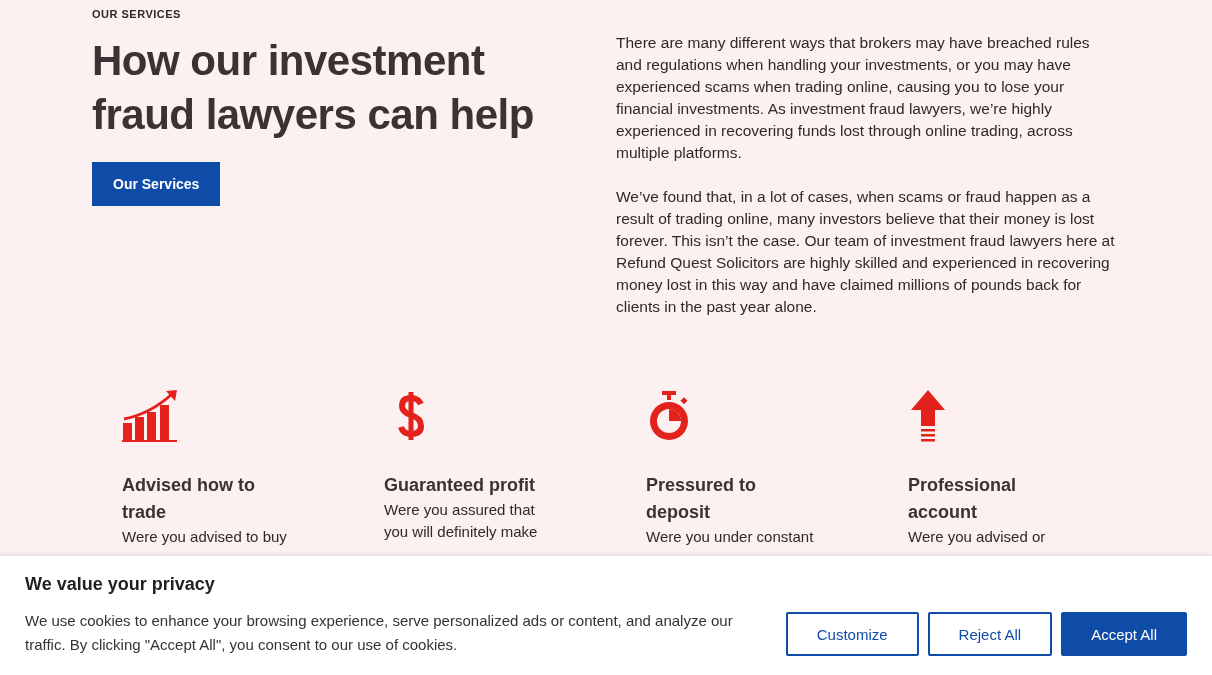 Image resolution: width=1212 pixels, height=675 pixels. I want to click on cookie-button: Accept All, so click(1124, 634).